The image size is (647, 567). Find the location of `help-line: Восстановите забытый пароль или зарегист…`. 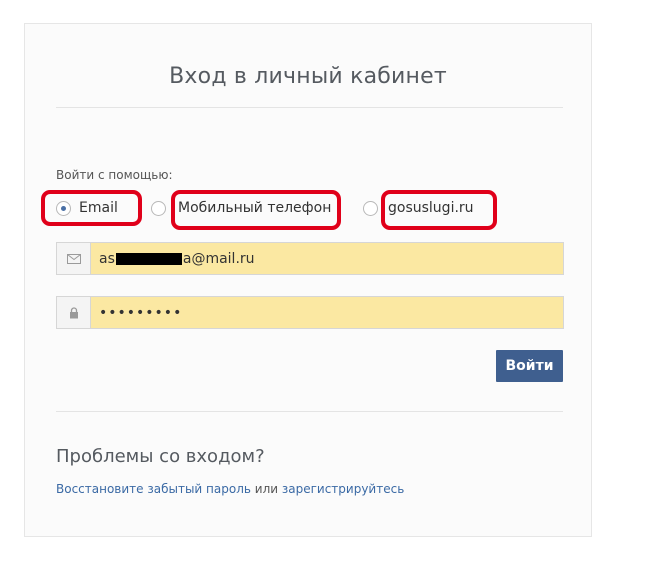

help-line: Восстановите забытый пароль или зарегист… is located at coordinates (230, 489).